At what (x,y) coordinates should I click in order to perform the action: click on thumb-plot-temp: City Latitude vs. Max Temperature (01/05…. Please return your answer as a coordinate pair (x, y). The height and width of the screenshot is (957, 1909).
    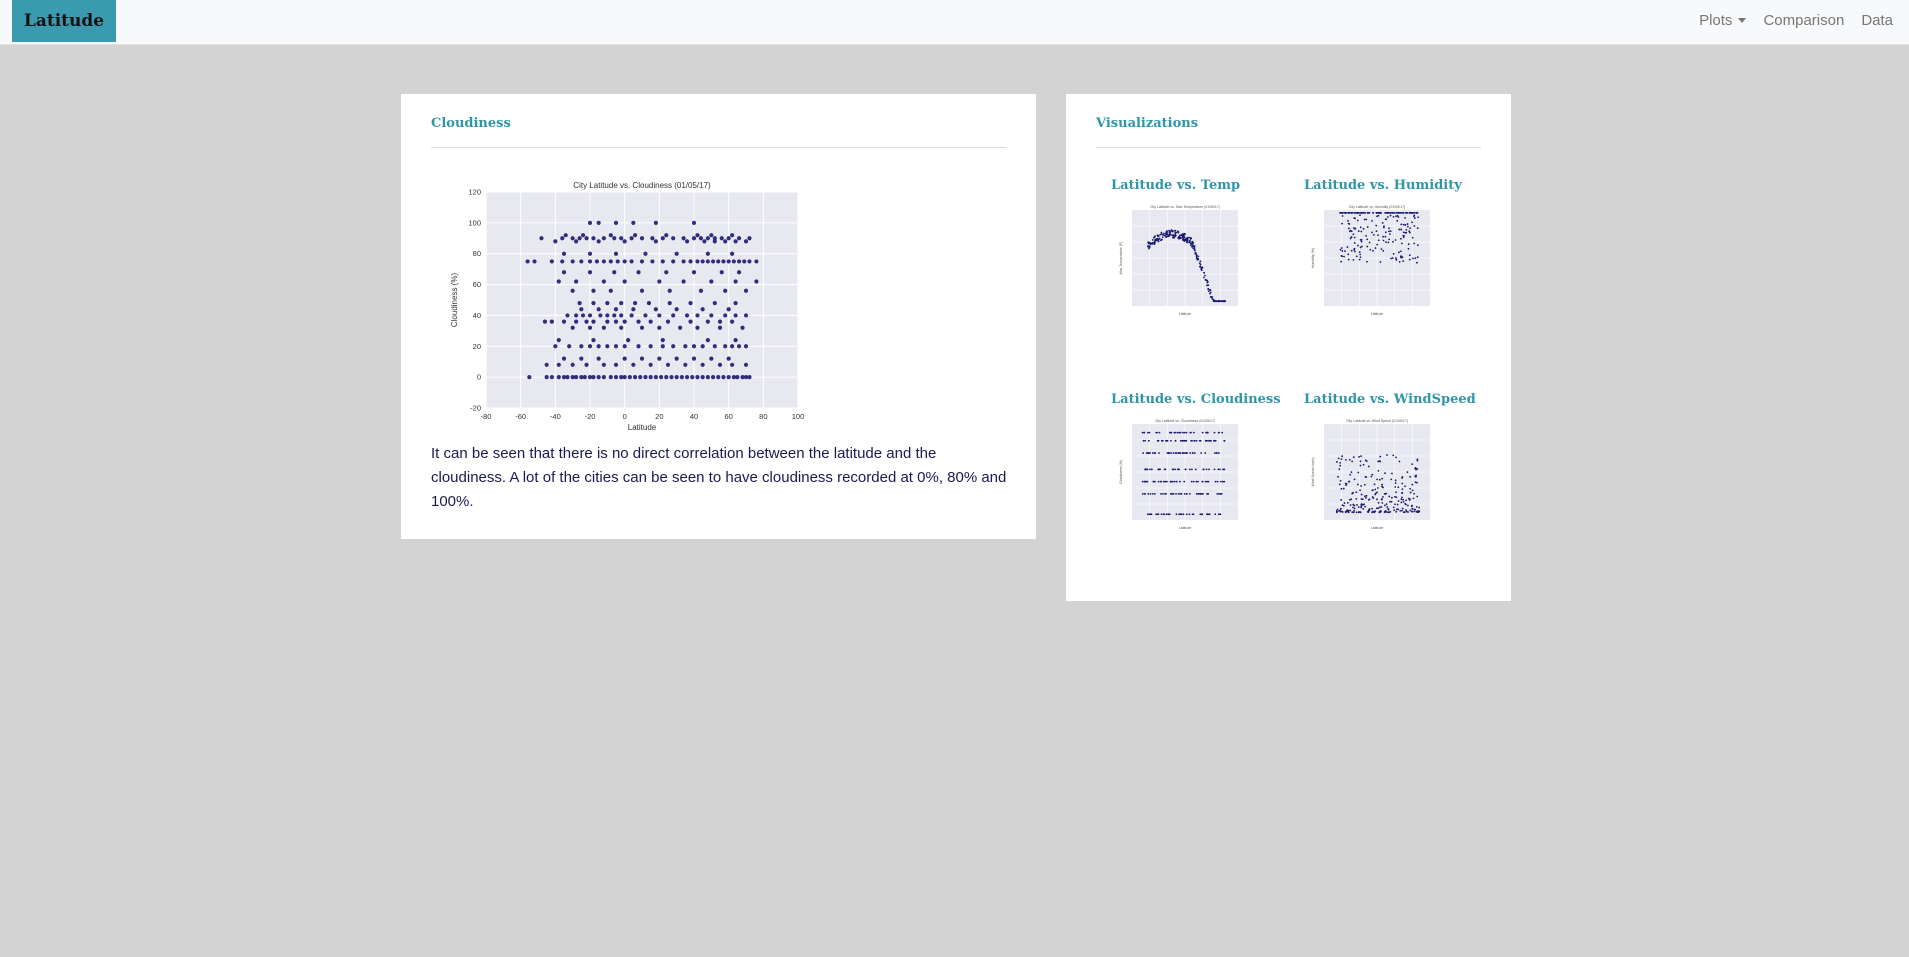
    Looking at the image, I should click on (1184, 267).